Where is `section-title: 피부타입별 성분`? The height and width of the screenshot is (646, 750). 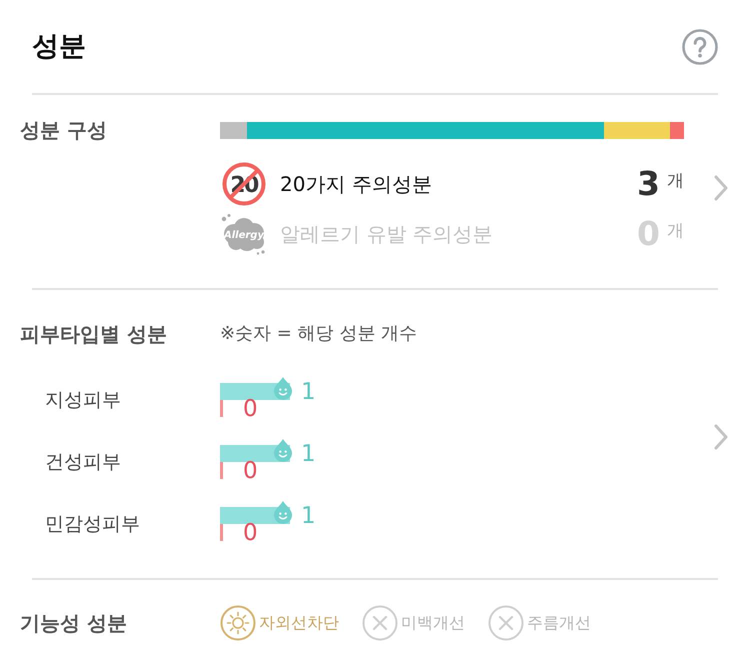 section-title: 피부타입별 성분 is located at coordinates (93, 334).